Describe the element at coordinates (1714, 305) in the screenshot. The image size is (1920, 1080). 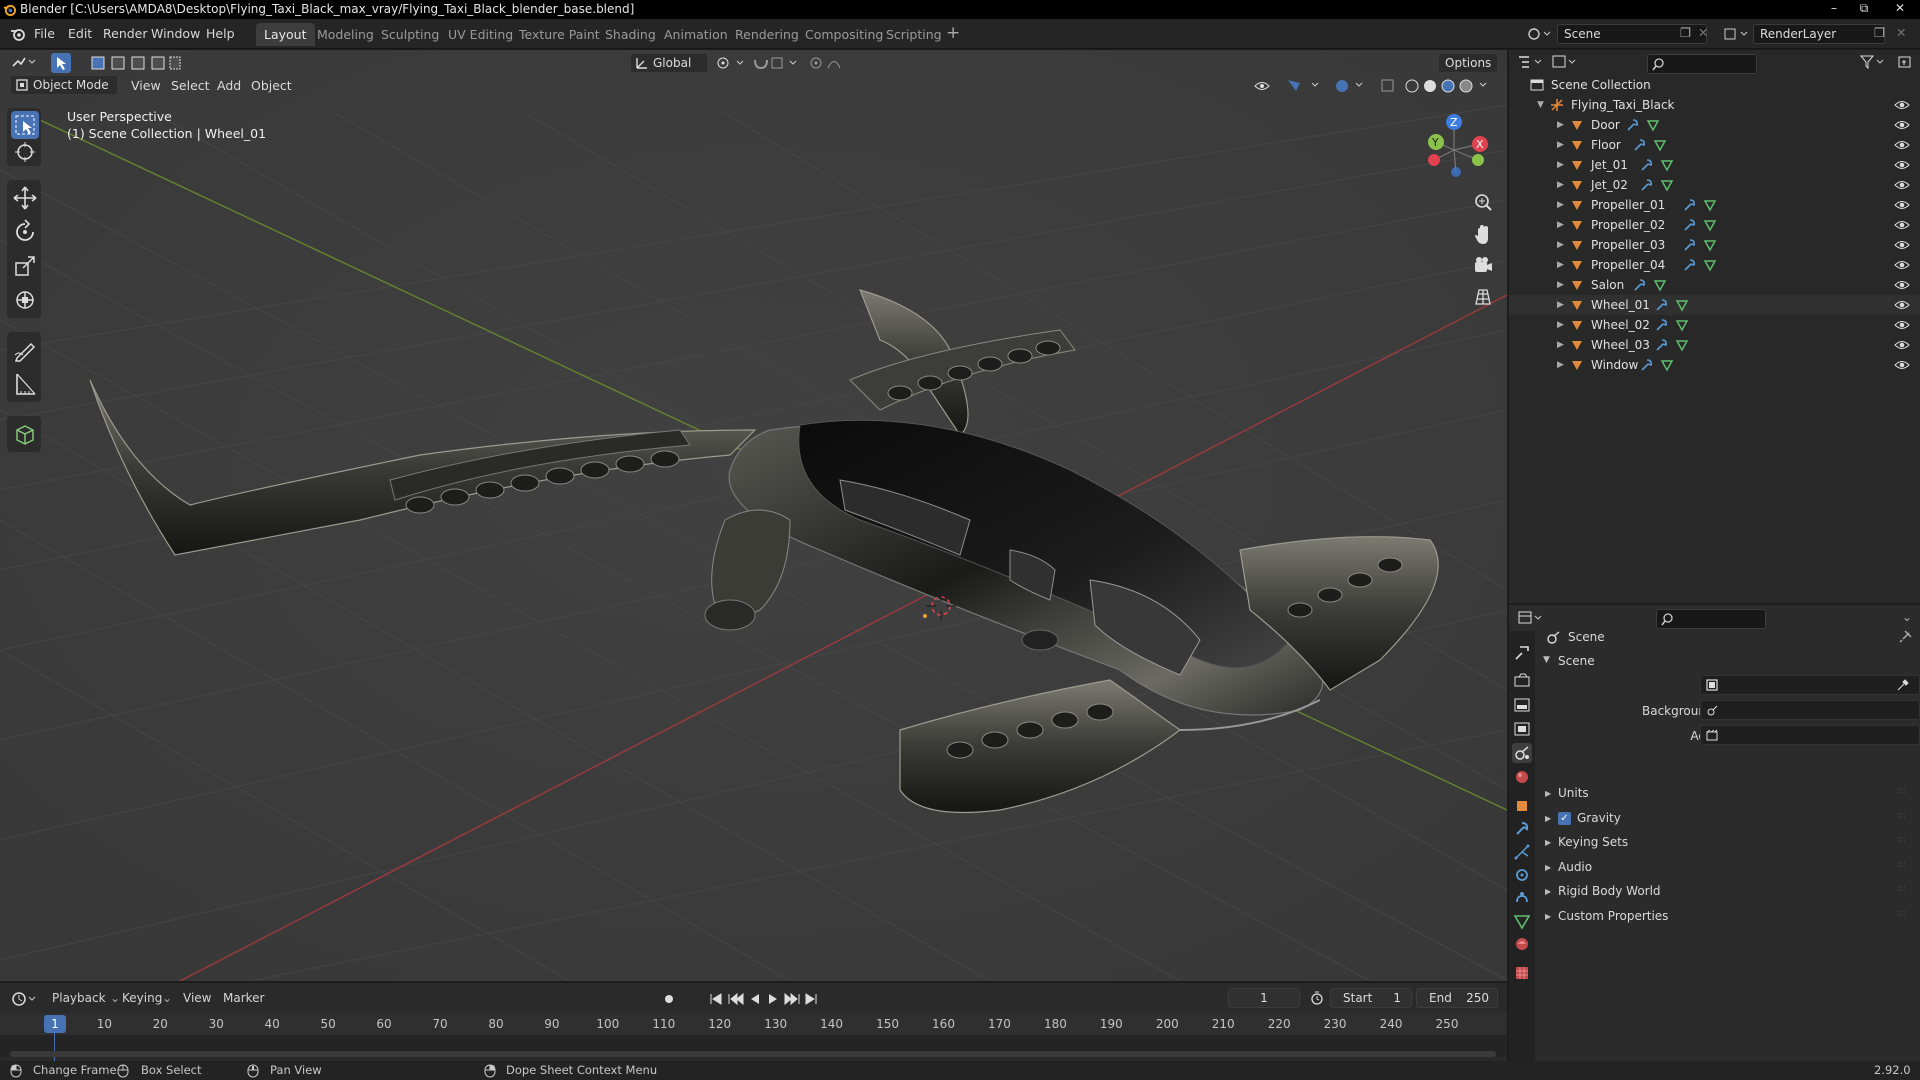
I see `outliner-object-row: ▶ Wheel_01` at that location.